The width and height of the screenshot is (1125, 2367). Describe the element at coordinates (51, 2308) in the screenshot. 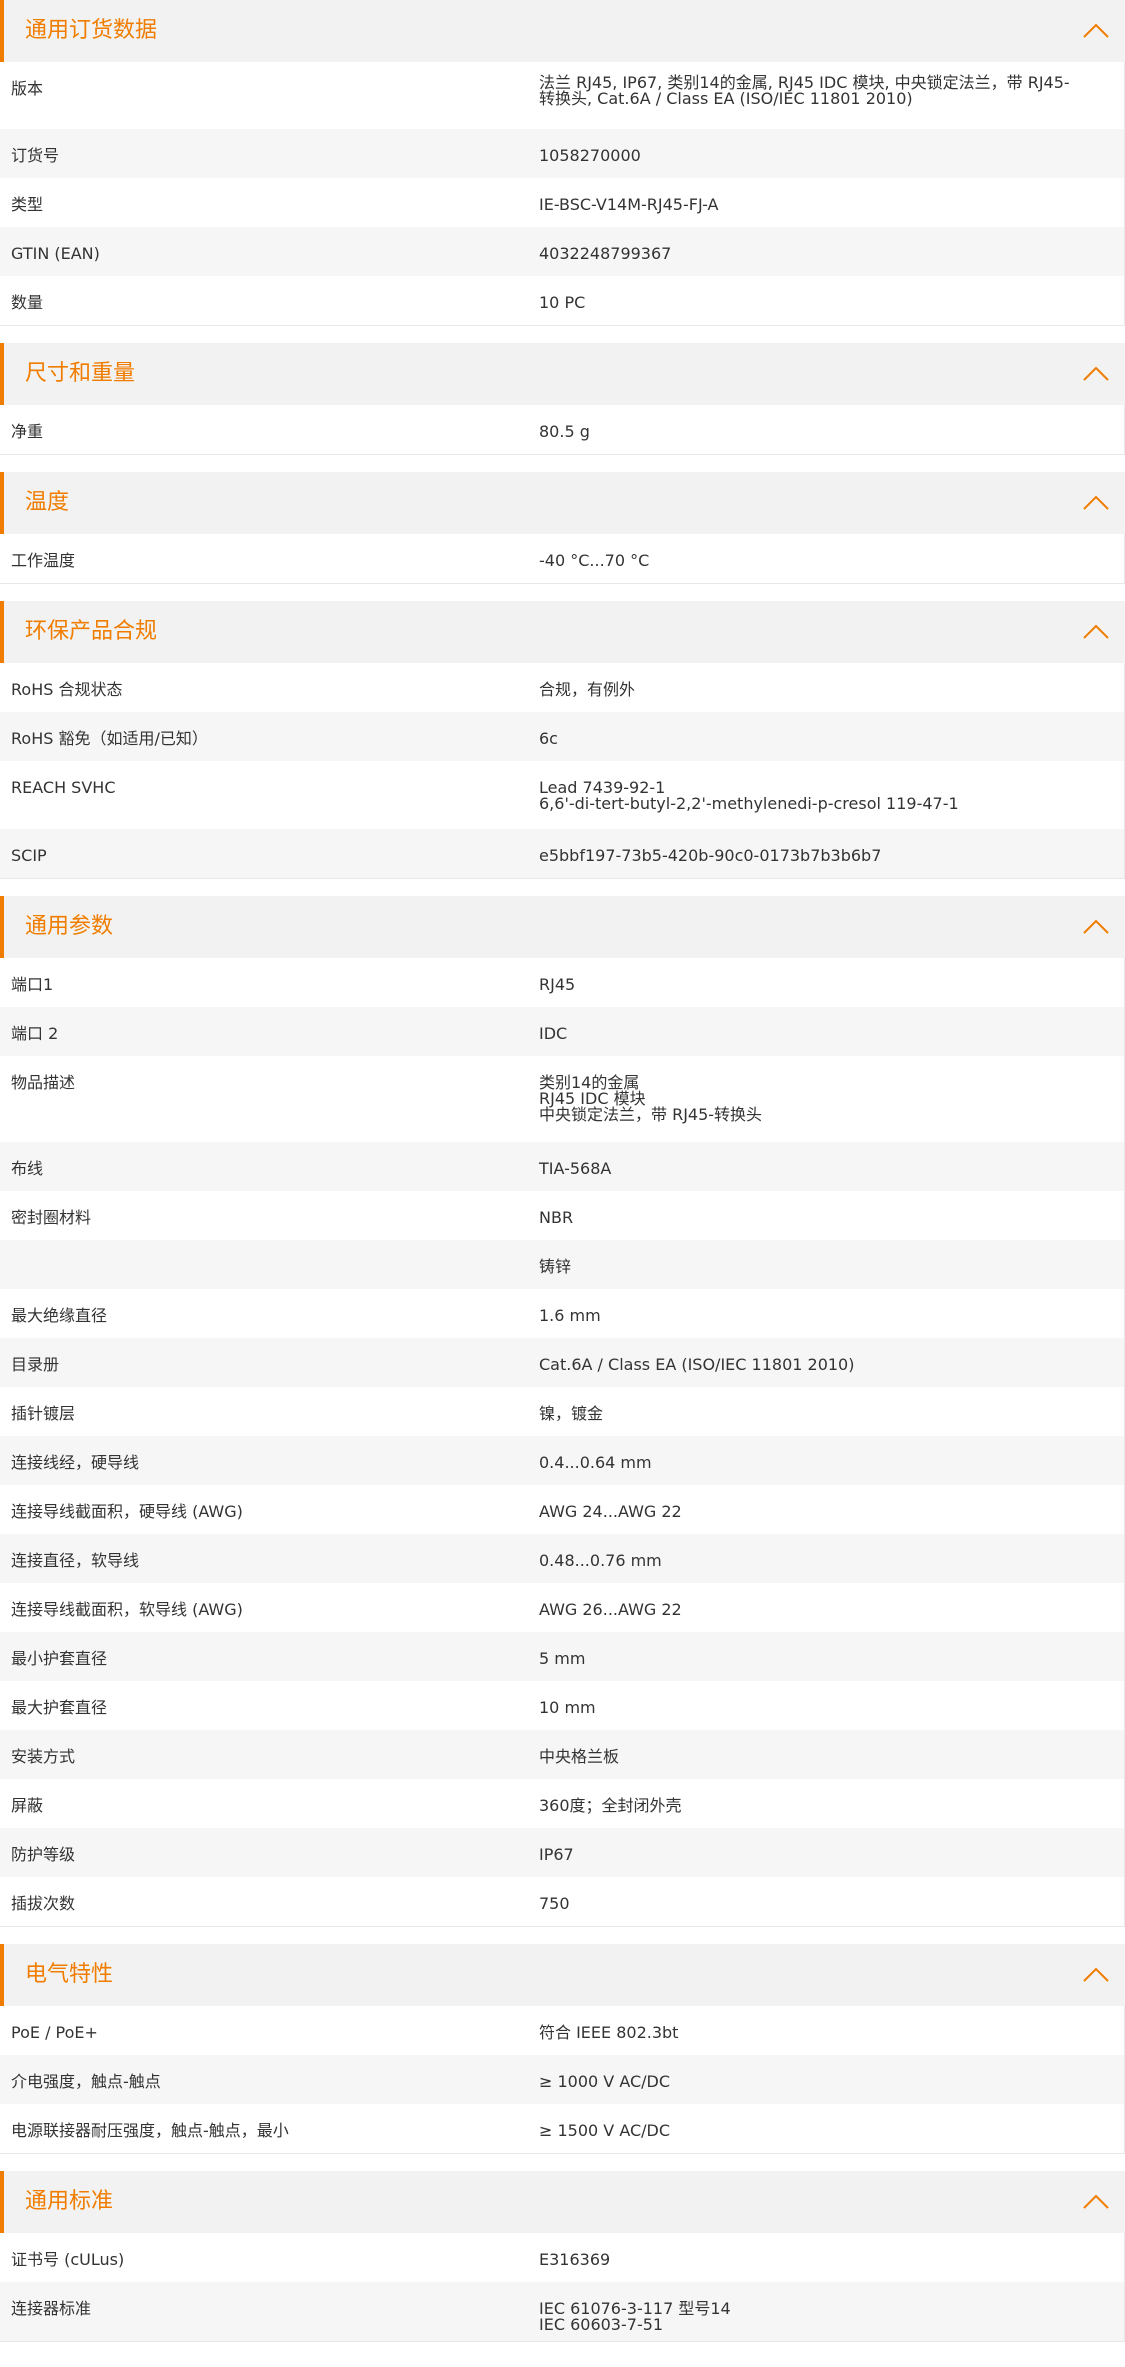

I see `row-label: 连接器标准` at that location.